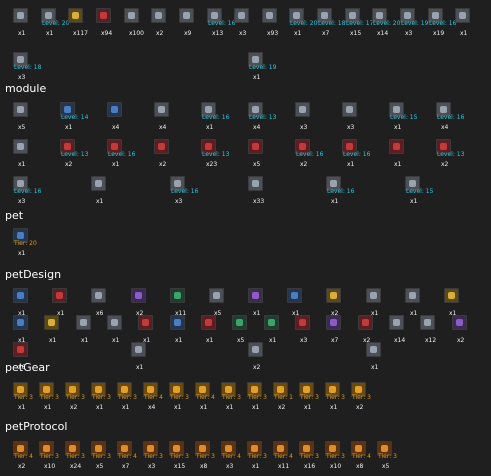 This screenshot has width=491, height=476. Describe the element at coordinates (229, 455) in the screenshot. I see `petProtocol-item: Tier: 4 x3` at that location.